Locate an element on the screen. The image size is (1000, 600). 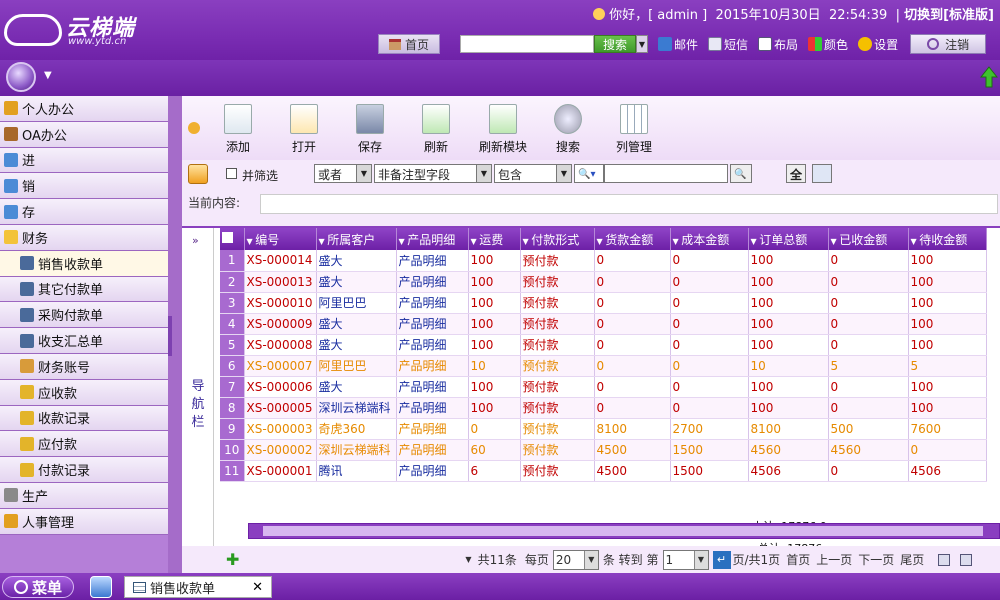
home-button: 首页 is located at coordinates (409, 44).